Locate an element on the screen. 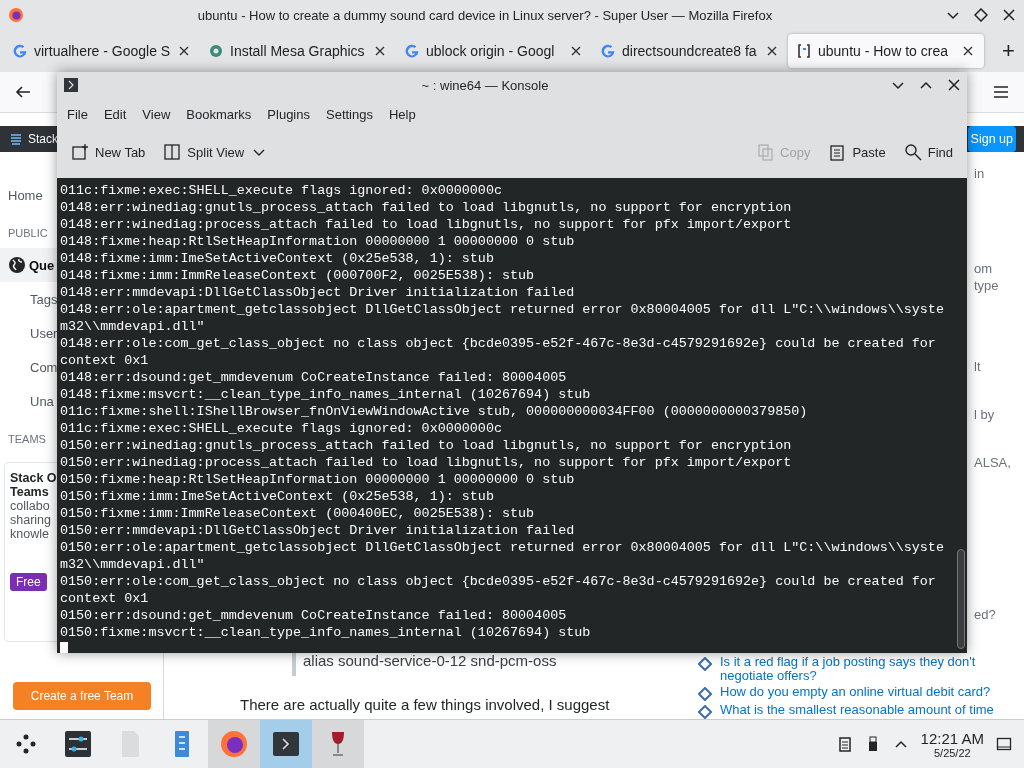  bracket-icon is located at coordinates (804, 51).